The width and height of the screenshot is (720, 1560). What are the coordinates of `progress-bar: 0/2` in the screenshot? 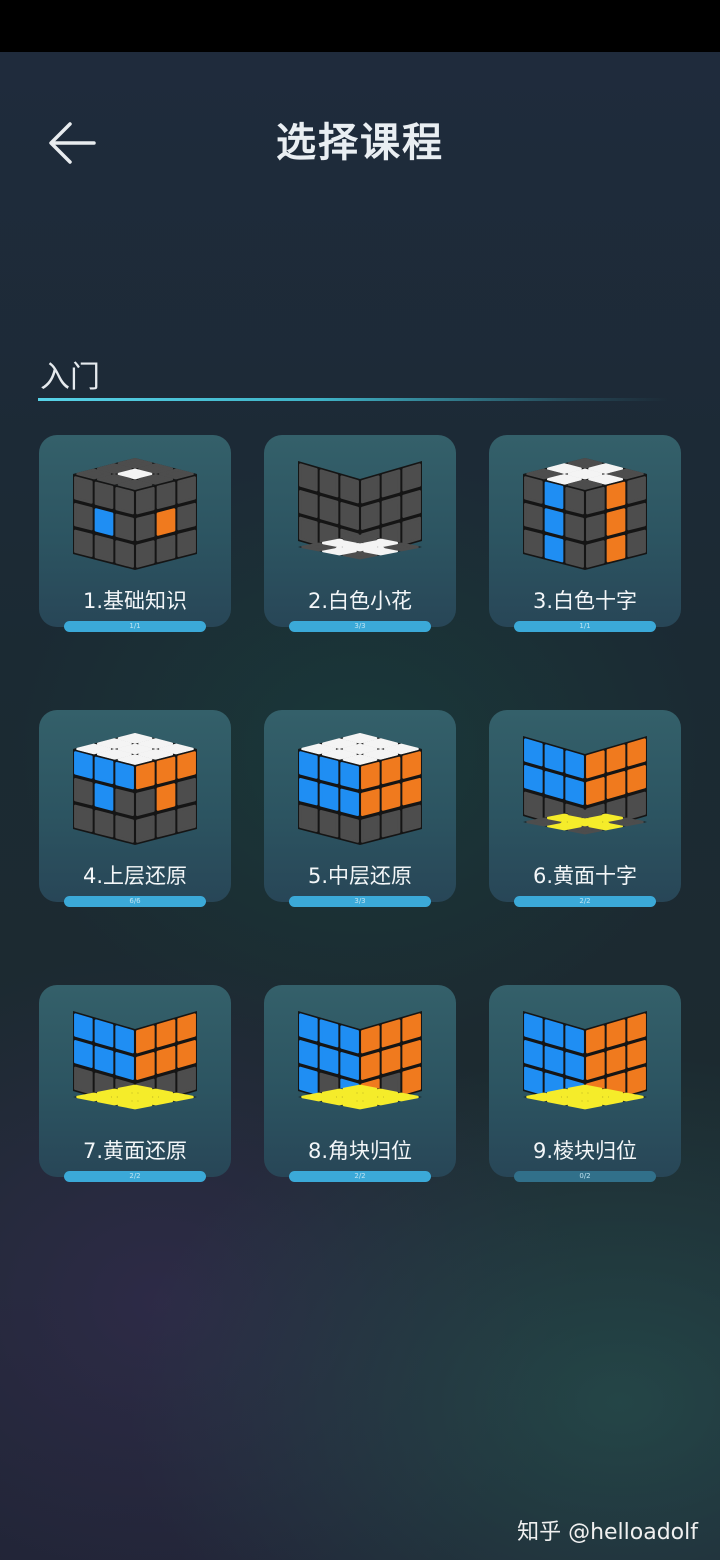 It's located at (585, 1176).